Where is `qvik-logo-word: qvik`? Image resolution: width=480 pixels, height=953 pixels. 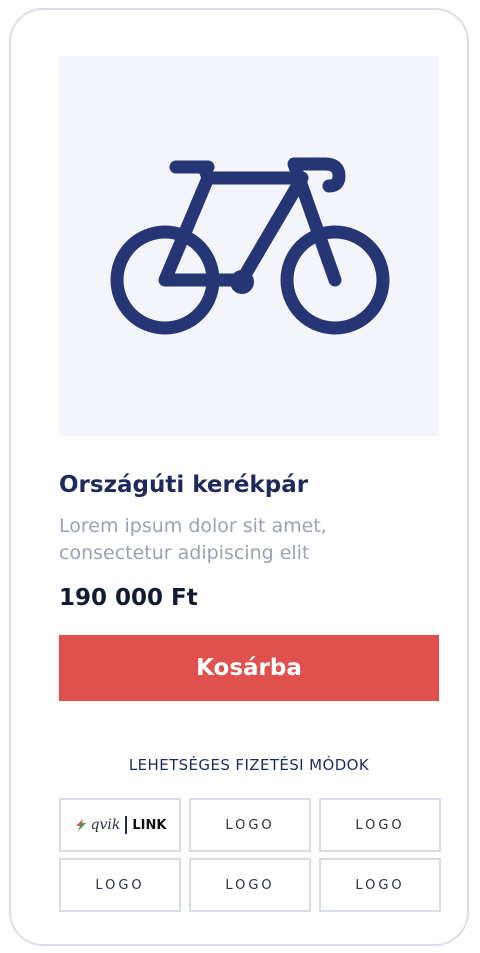 qvik-logo-word: qvik is located at coordinates (105, 825).